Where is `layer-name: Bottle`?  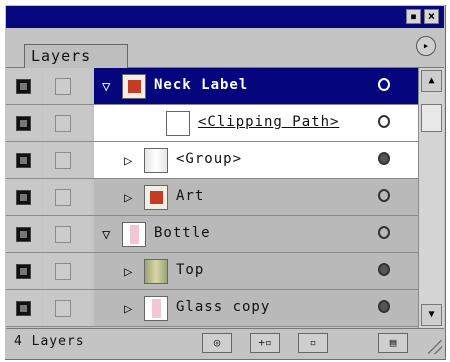
layer-name: Bottle is located at coordinates (182, 233).